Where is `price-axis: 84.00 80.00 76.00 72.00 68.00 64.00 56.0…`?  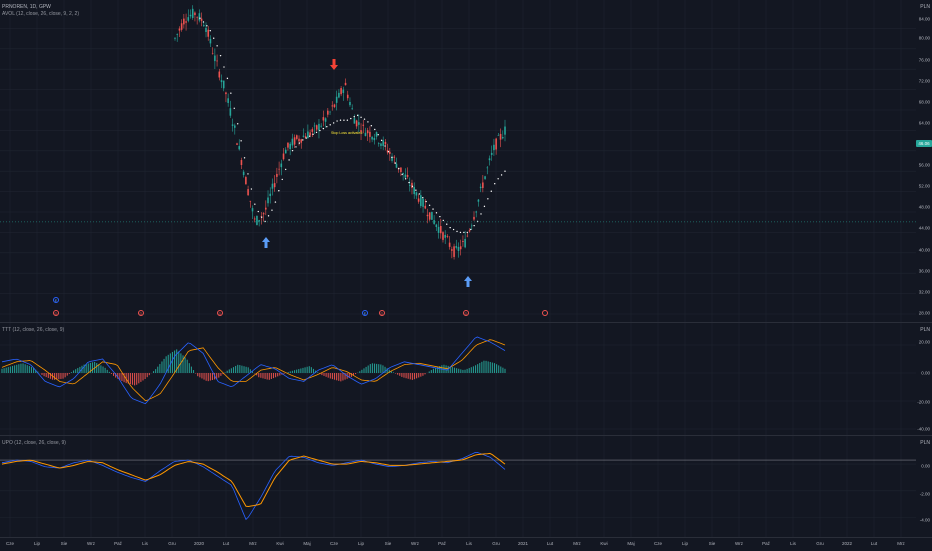
price-axis: 84.00 80.00 76.00 72.00 68.00 64.00 56.0… is located at coordinates (924, 161).